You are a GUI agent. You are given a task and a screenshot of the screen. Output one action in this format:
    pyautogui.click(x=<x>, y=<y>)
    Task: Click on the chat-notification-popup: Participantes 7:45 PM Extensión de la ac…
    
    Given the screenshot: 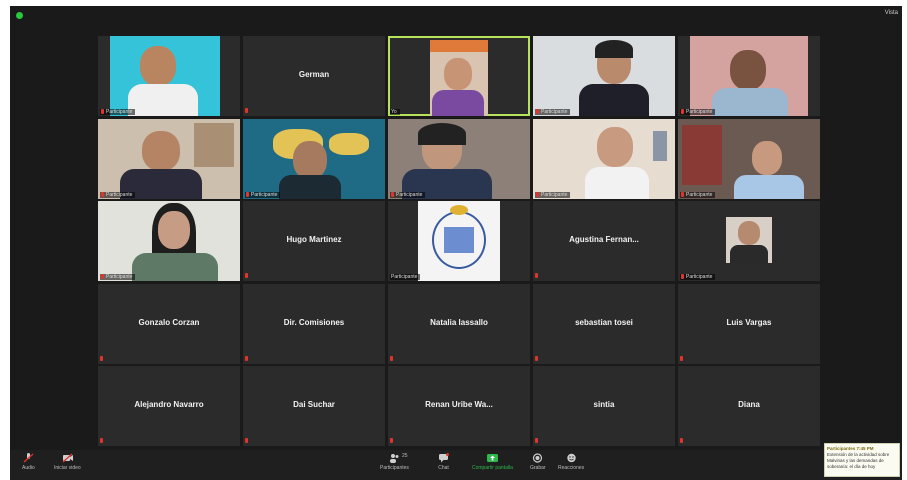 What is the action you would take?
    pyautogui.click(x=862, y=460)
    